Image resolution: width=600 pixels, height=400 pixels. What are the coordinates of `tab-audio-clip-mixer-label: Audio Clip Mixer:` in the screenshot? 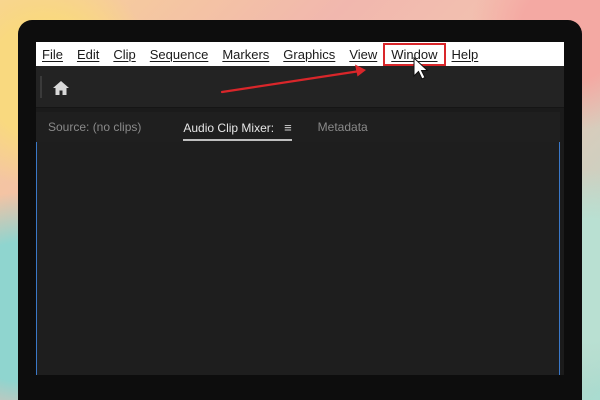 It's located at (229, 127).